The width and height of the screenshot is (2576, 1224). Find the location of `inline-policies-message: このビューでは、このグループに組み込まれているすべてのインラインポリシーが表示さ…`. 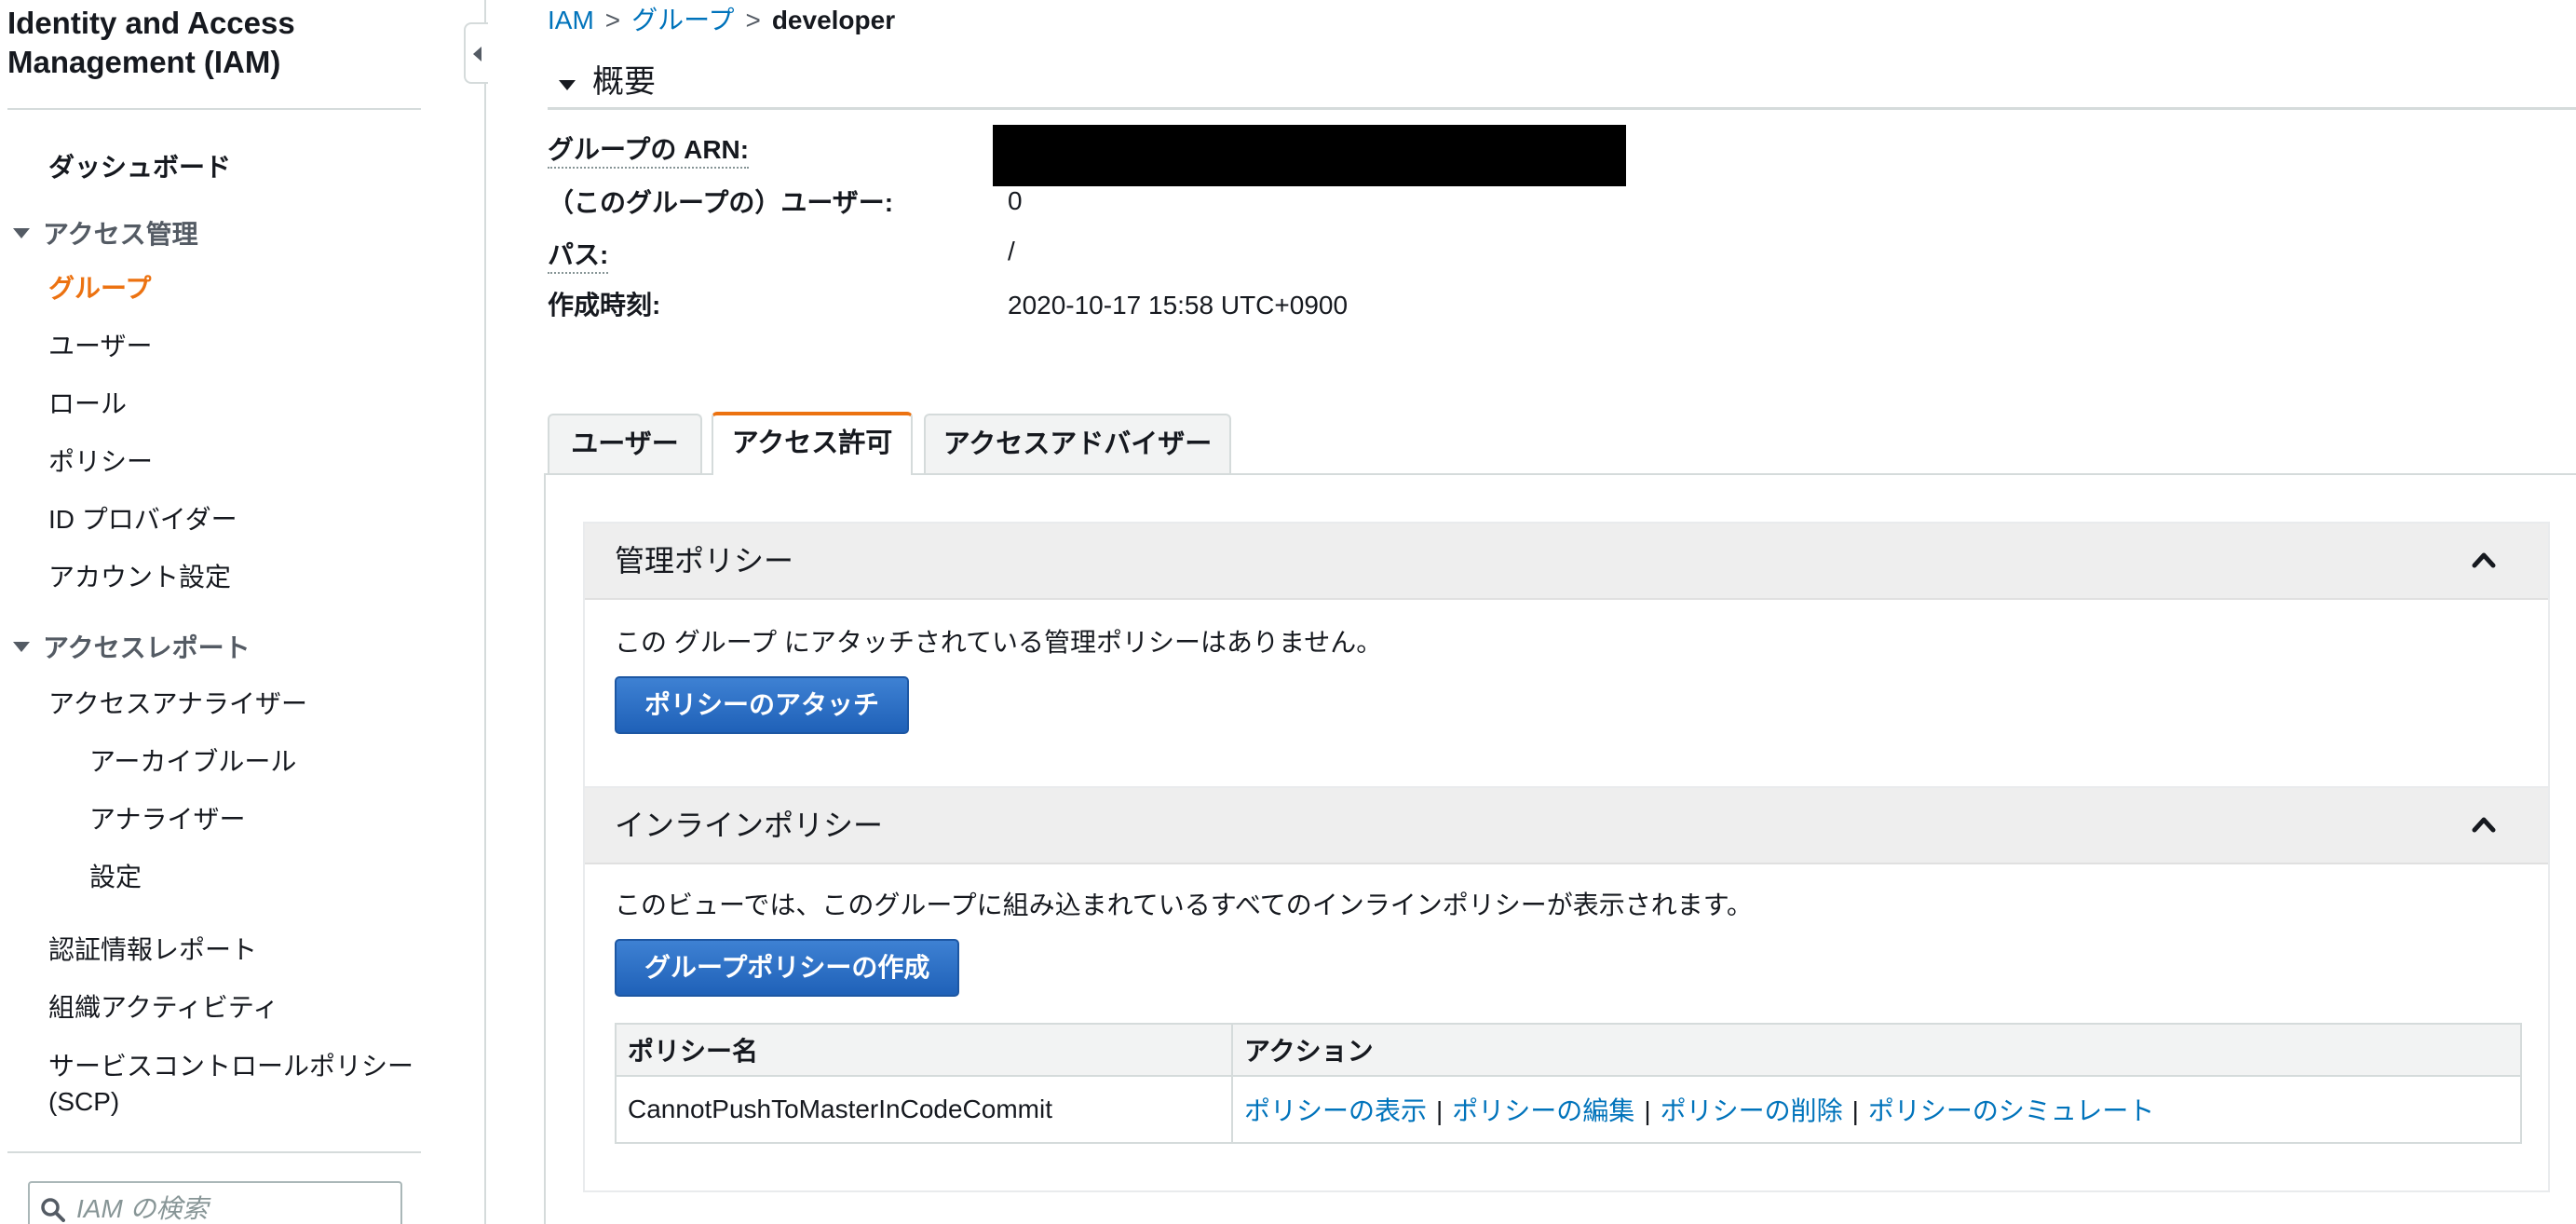

inline-policies-message: このビューでは、このグループに組み込まれているすべてのインラインポリシーが表示さ… is located at coordinates (1184, 905).